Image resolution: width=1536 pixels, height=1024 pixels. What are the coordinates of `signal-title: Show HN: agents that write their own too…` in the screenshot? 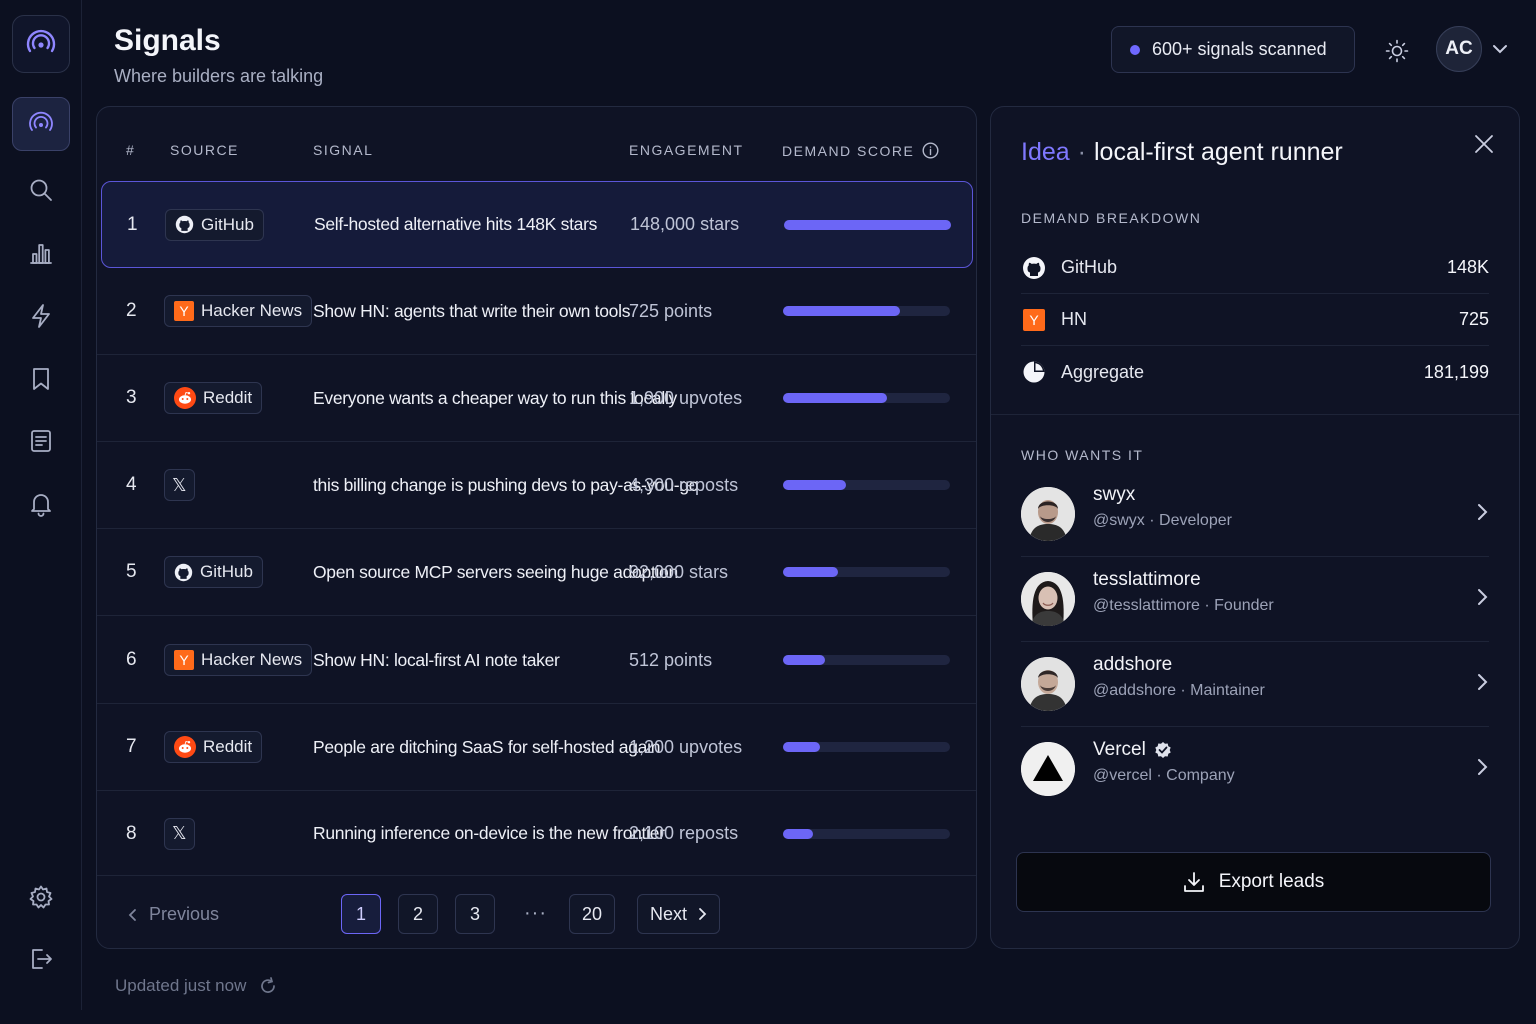 It's located at (472, 310).